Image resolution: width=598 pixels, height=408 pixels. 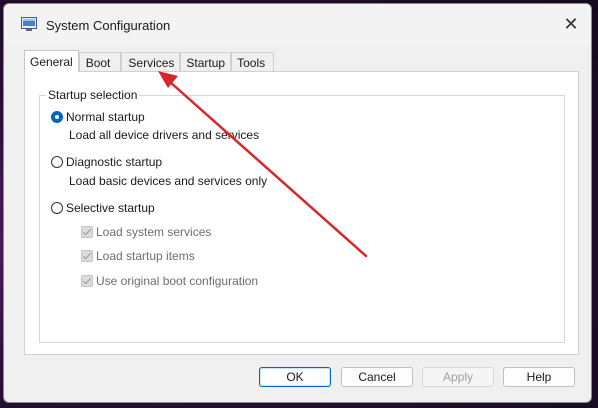 I want to click on tab-strip: General Boot Services Startup Tools, so click(x=149, y=61).